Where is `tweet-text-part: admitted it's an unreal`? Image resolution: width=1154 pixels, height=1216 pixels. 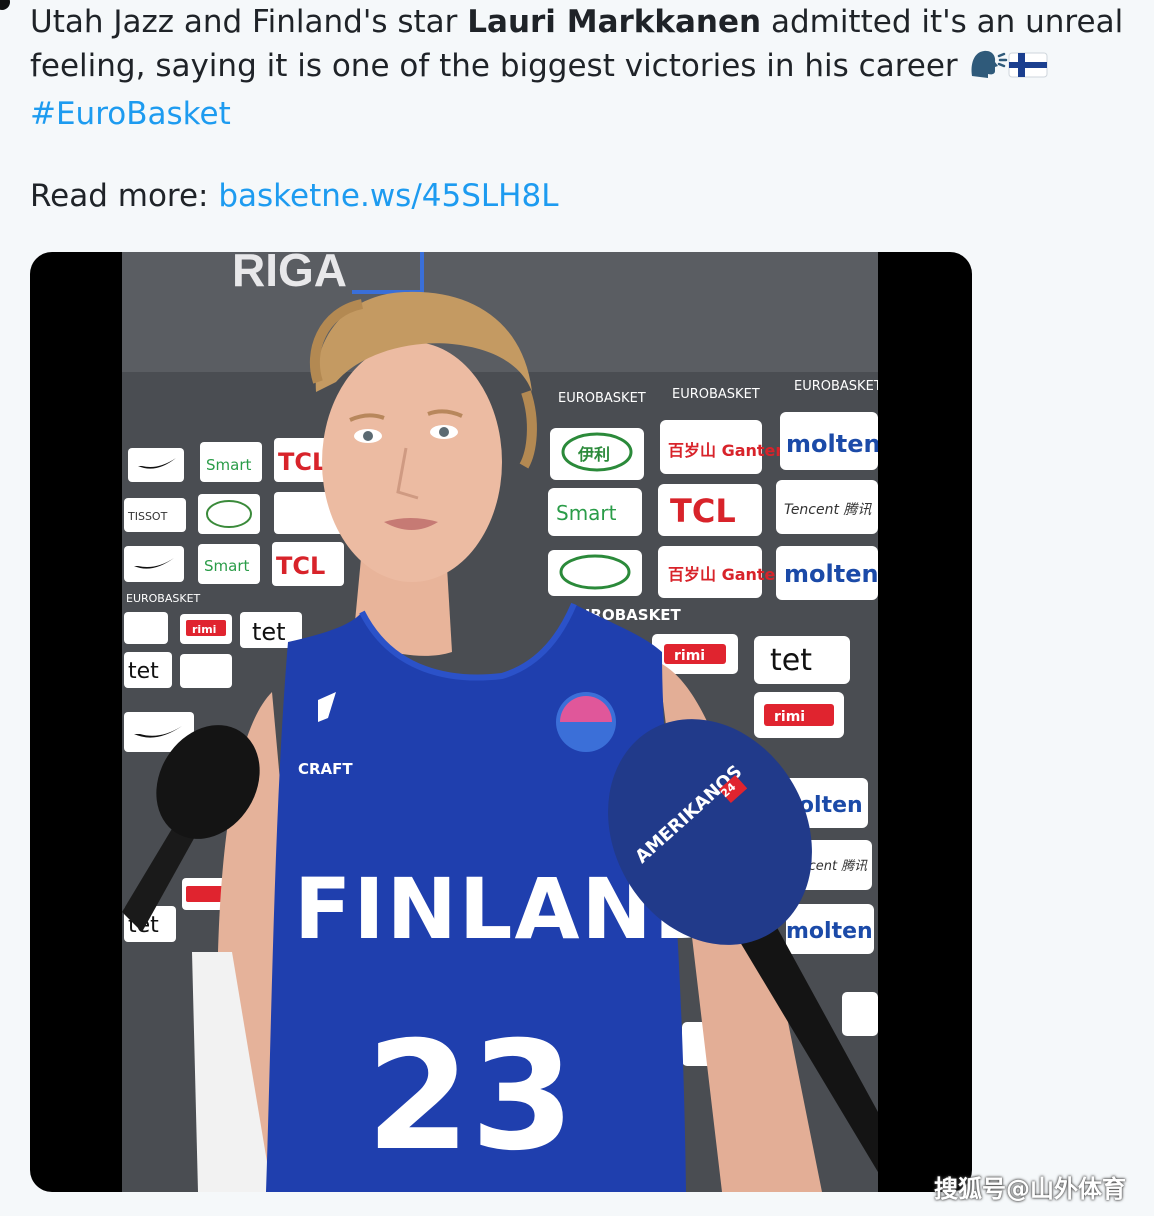 tweet-text-part: admitted it's an unreal is located at coordinates (942, 22).